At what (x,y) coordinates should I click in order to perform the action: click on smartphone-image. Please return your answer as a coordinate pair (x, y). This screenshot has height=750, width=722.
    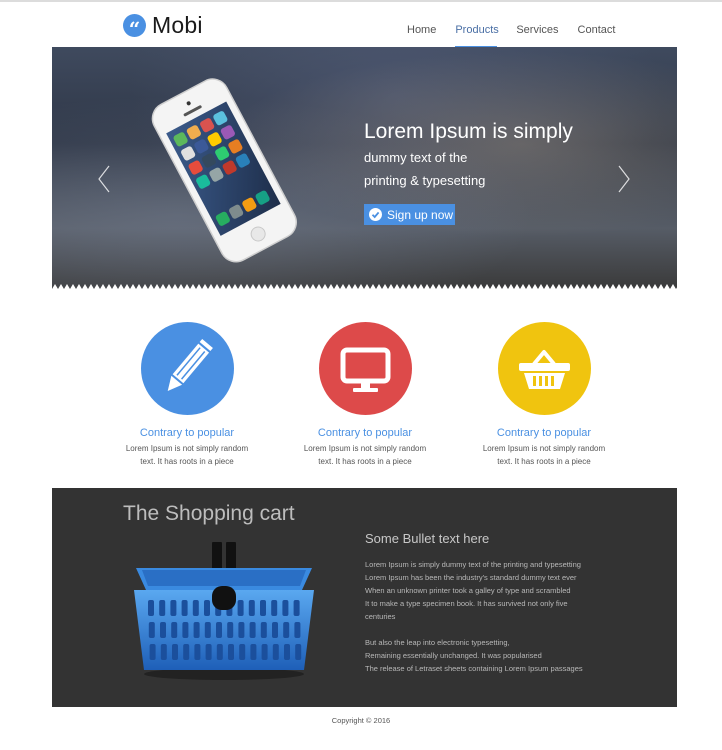
    Looking at the image, I should click on (224, 170).